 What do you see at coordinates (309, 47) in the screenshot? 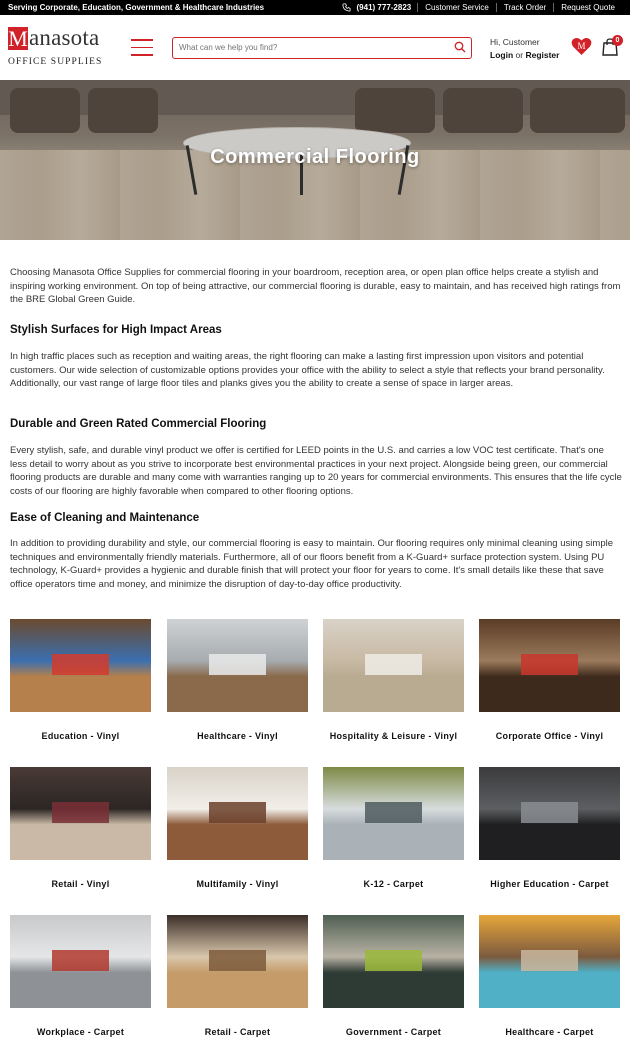
I see `search-input` at bounding box center [309, 47].